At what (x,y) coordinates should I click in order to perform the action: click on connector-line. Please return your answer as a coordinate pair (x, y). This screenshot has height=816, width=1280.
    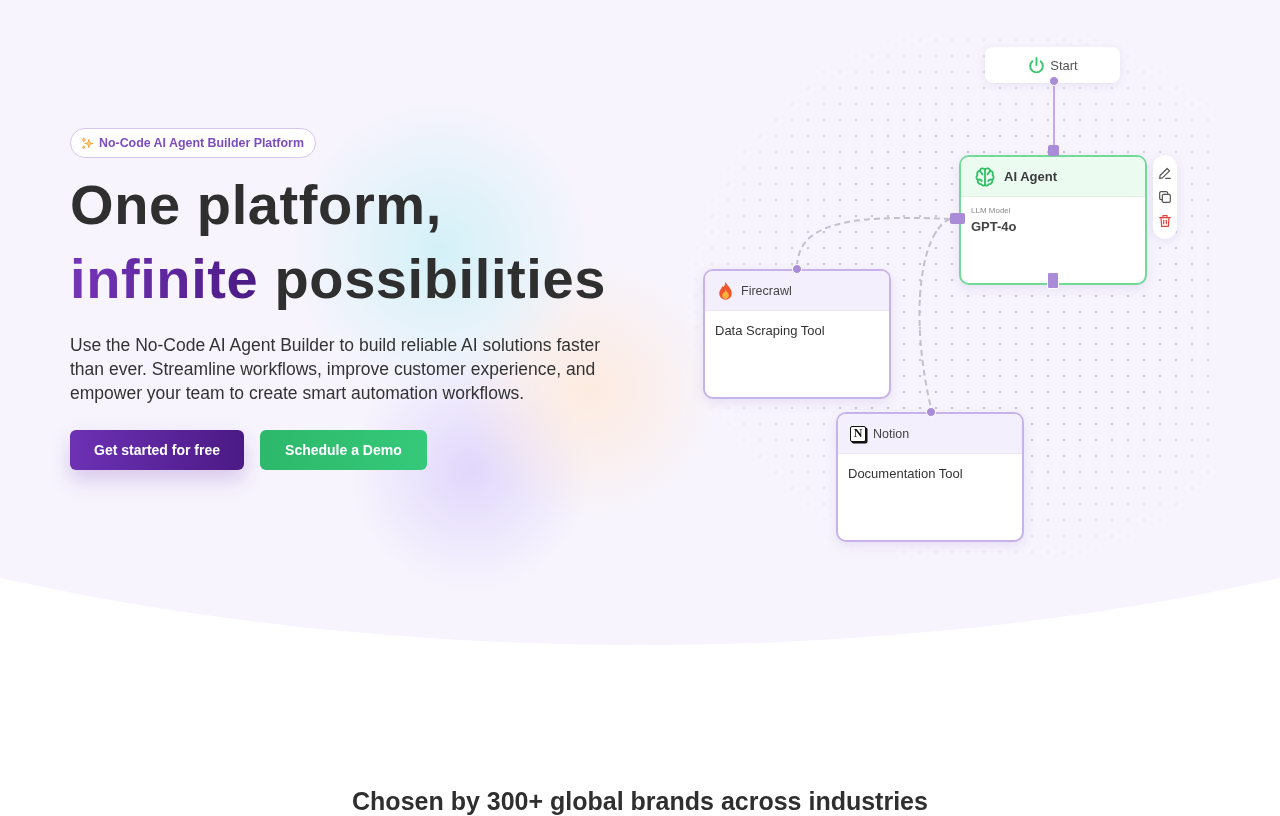
    Looking at the image, I should click on (1054, 115).